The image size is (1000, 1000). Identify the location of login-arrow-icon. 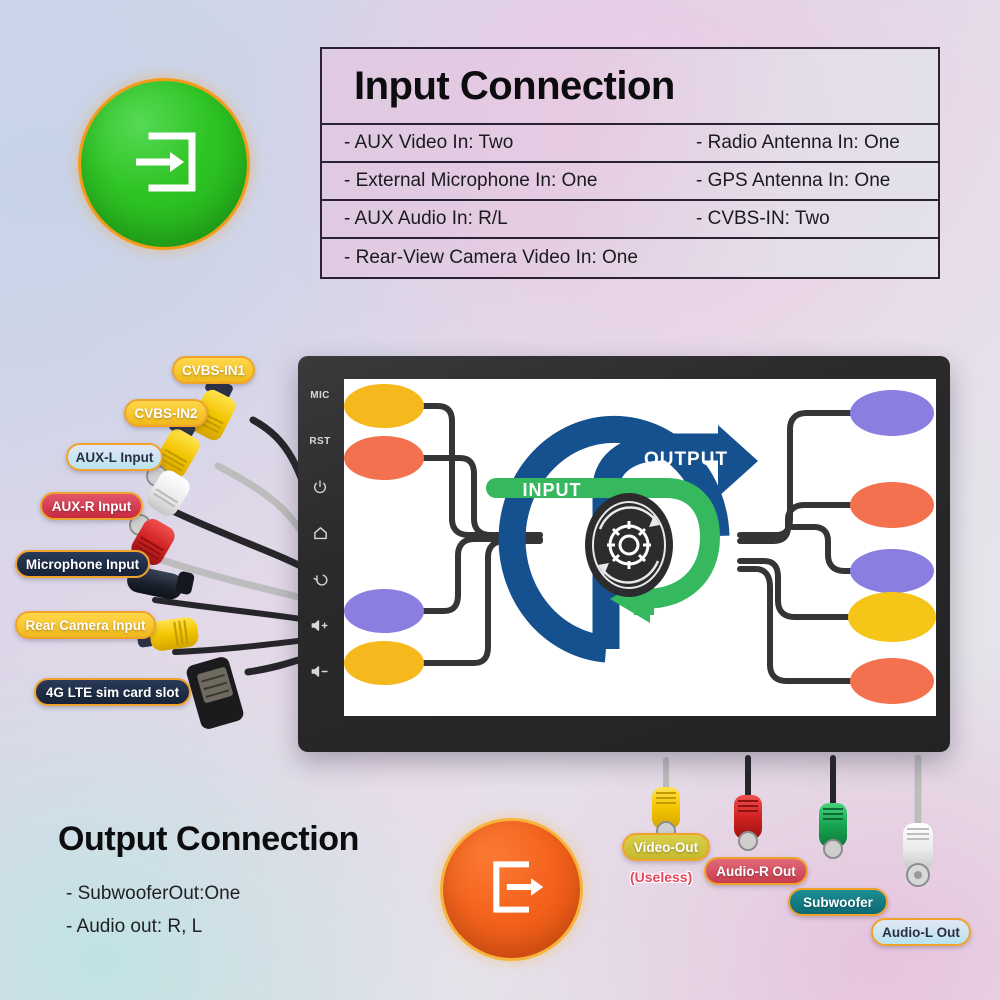
(164, 164).